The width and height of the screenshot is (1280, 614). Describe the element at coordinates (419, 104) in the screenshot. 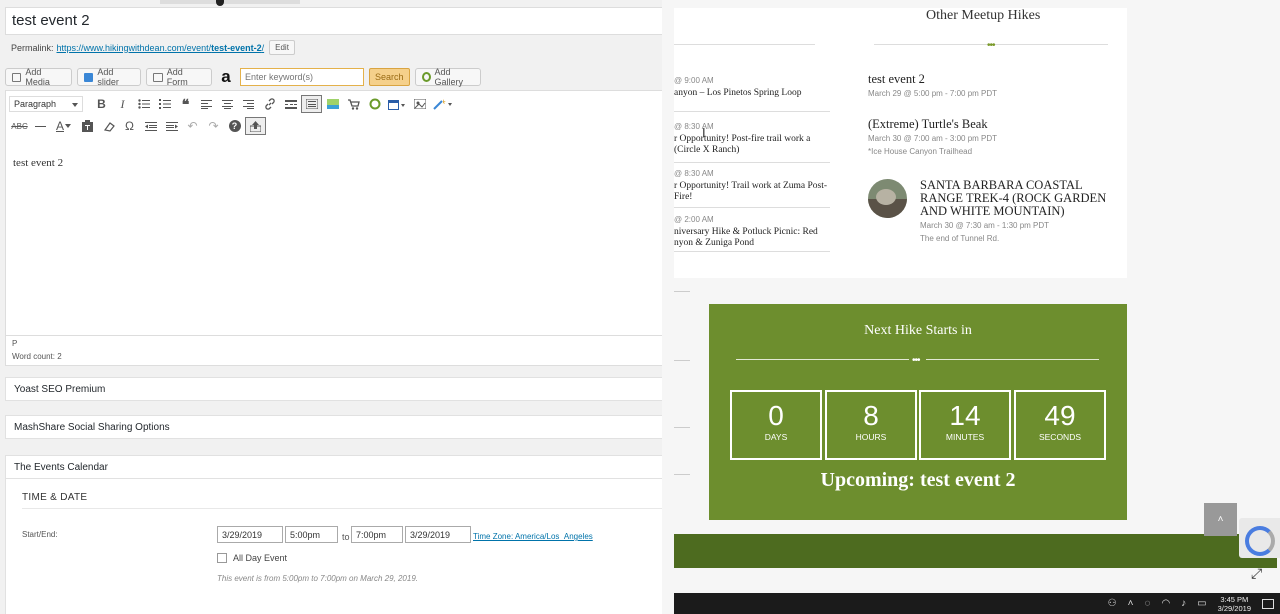

I see `media-icon` at that location.